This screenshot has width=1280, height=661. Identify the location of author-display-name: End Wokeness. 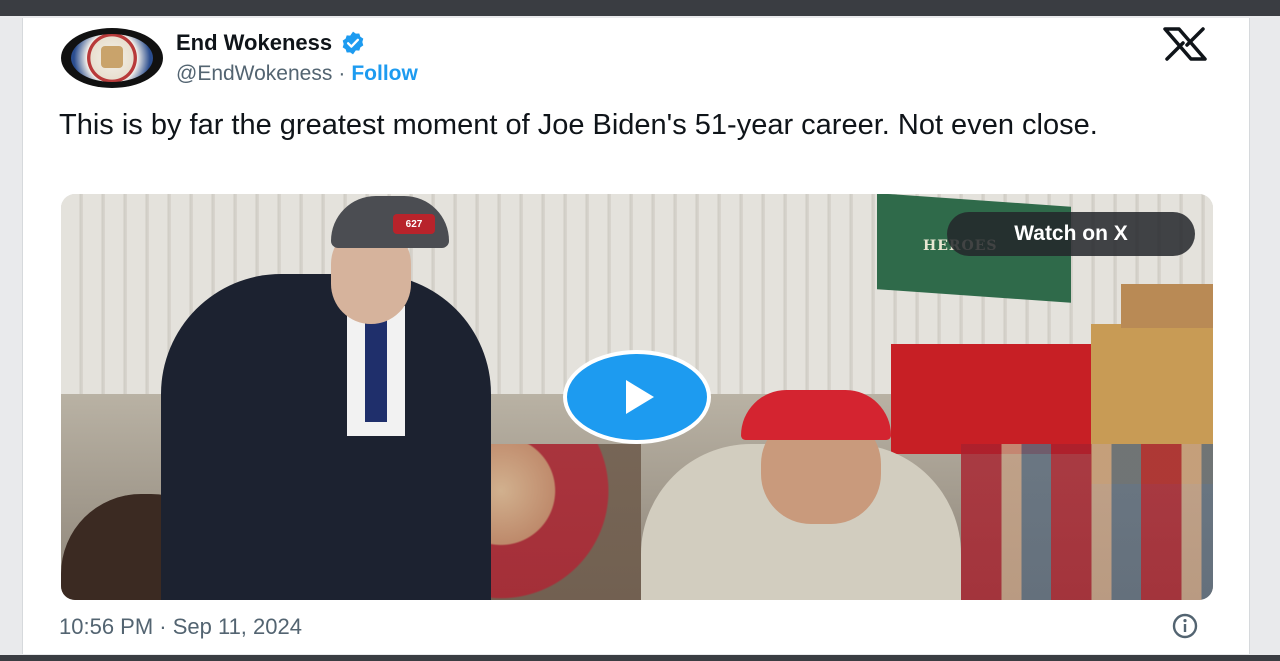
(254, 43).